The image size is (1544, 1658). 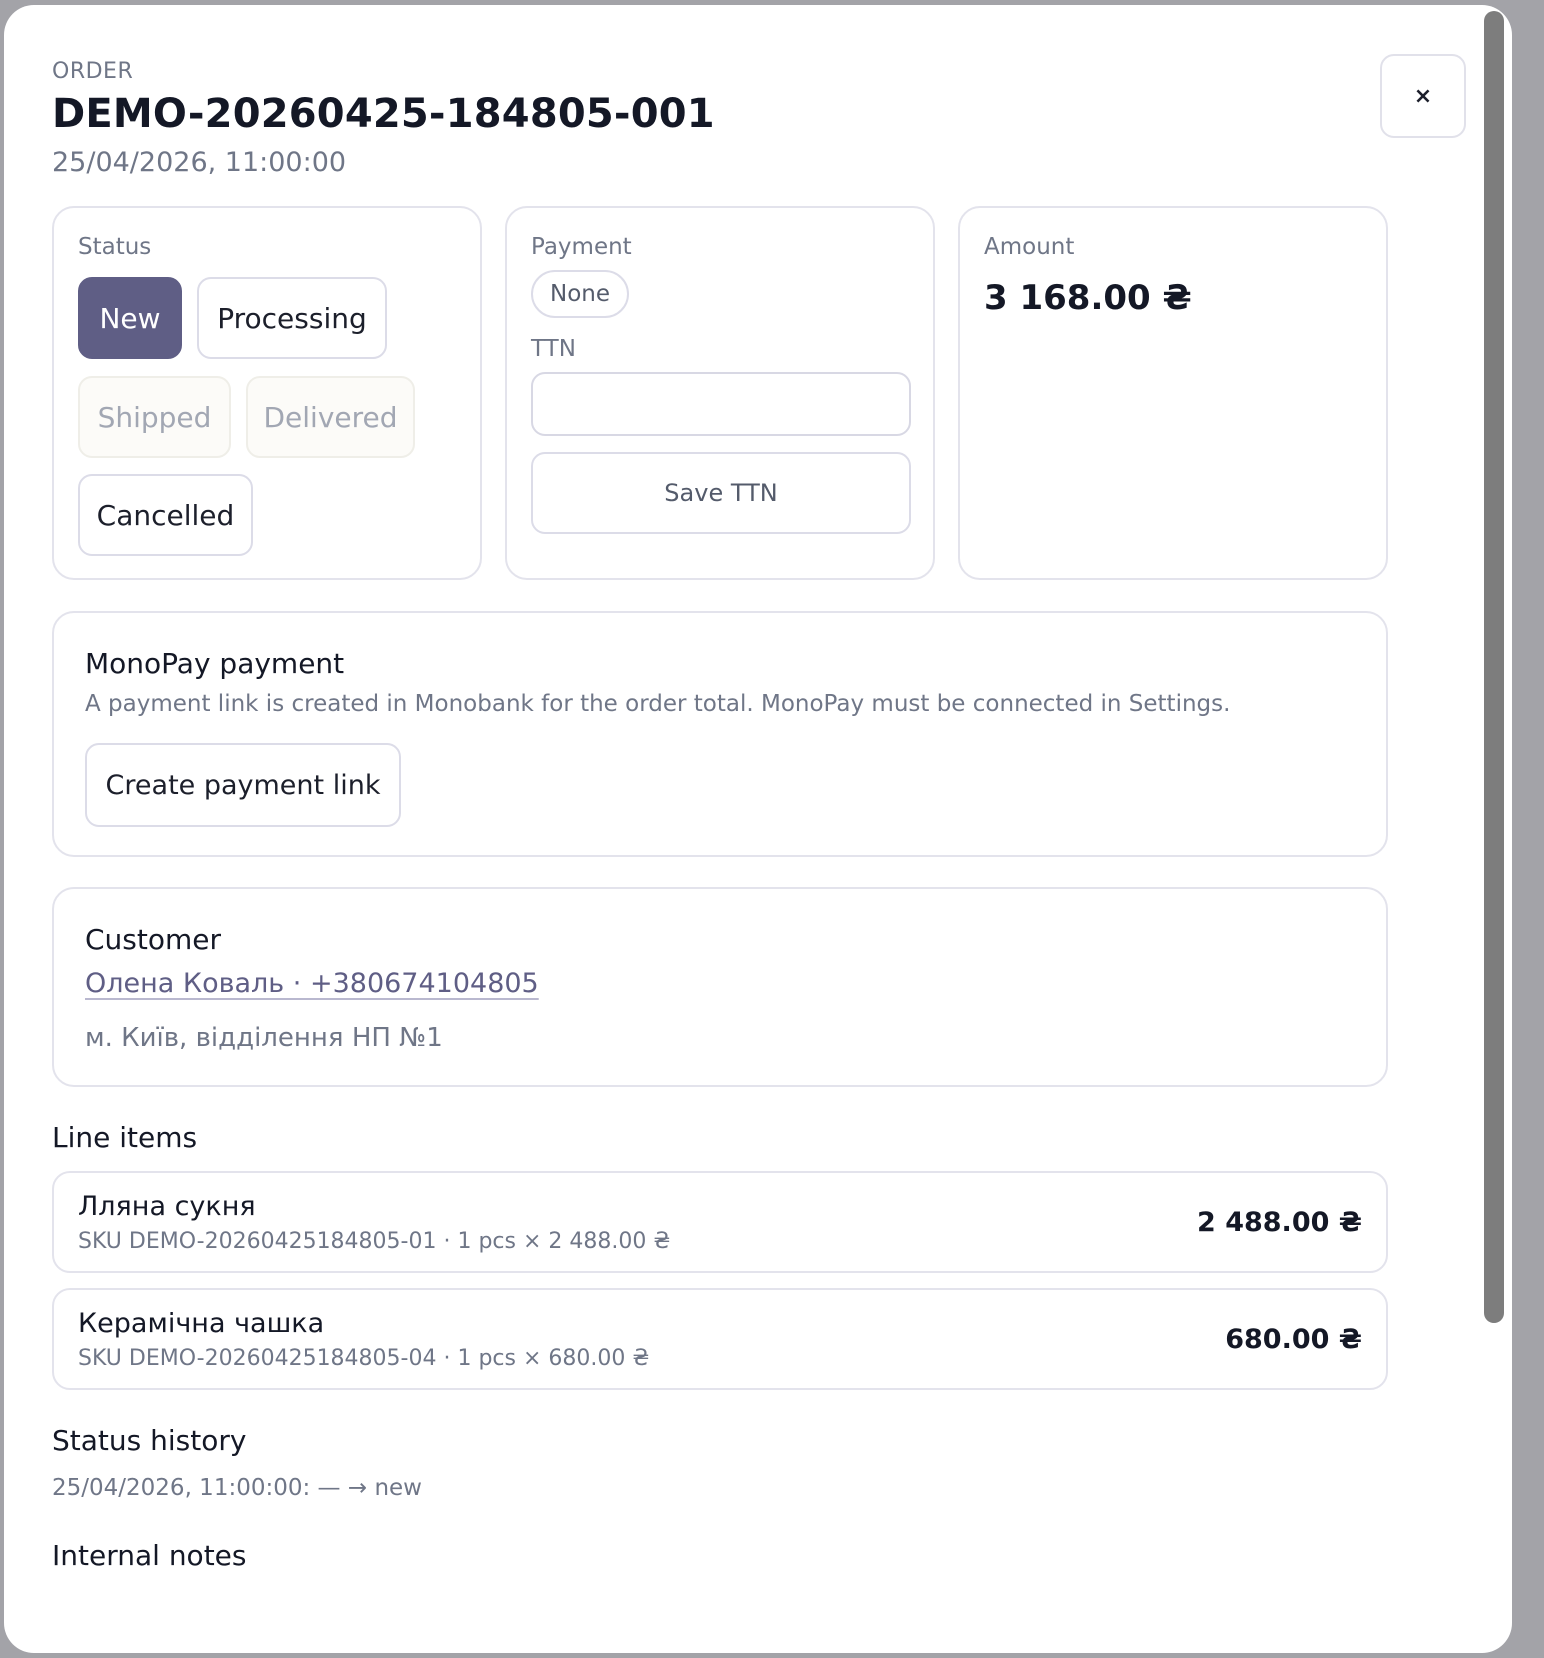 I want to click on status-option-processing: Processing, so click(x=292, y=318).